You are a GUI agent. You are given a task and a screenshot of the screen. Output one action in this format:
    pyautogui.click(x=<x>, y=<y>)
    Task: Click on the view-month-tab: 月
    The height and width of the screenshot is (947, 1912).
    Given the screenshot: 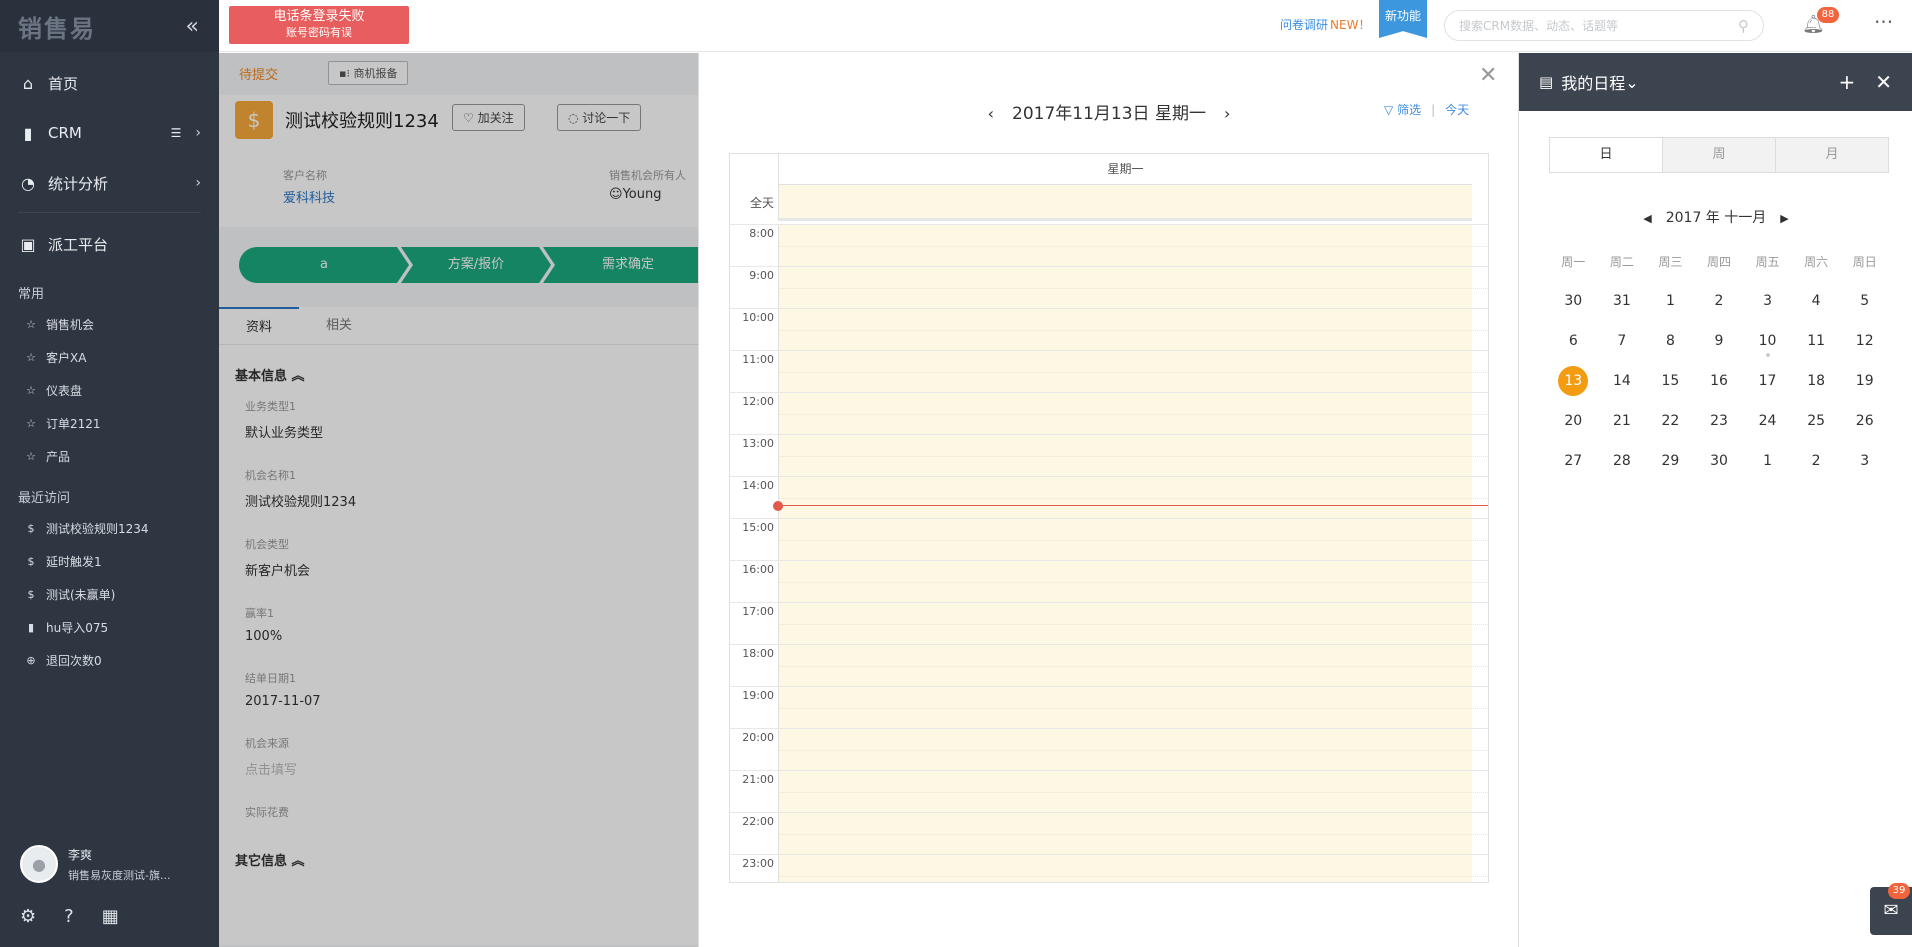 What is the action you would take?
    pyautogui.click(x=1831, y=155)
    